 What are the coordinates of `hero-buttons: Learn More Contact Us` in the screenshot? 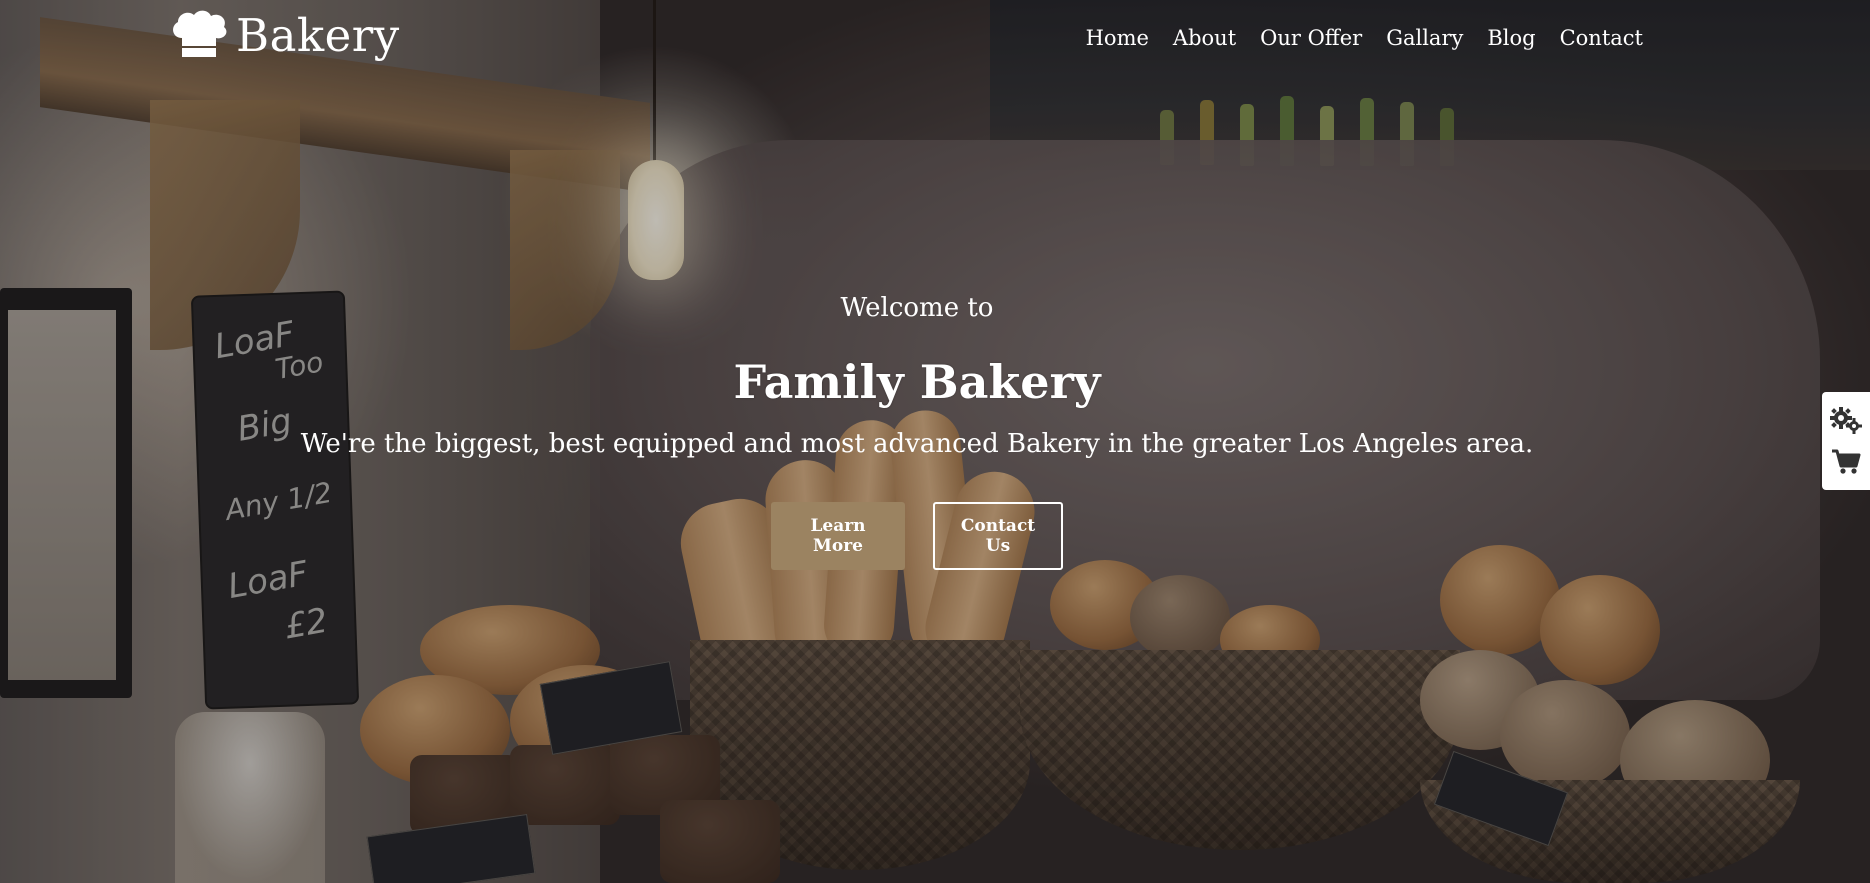 It's located at (917, 536).